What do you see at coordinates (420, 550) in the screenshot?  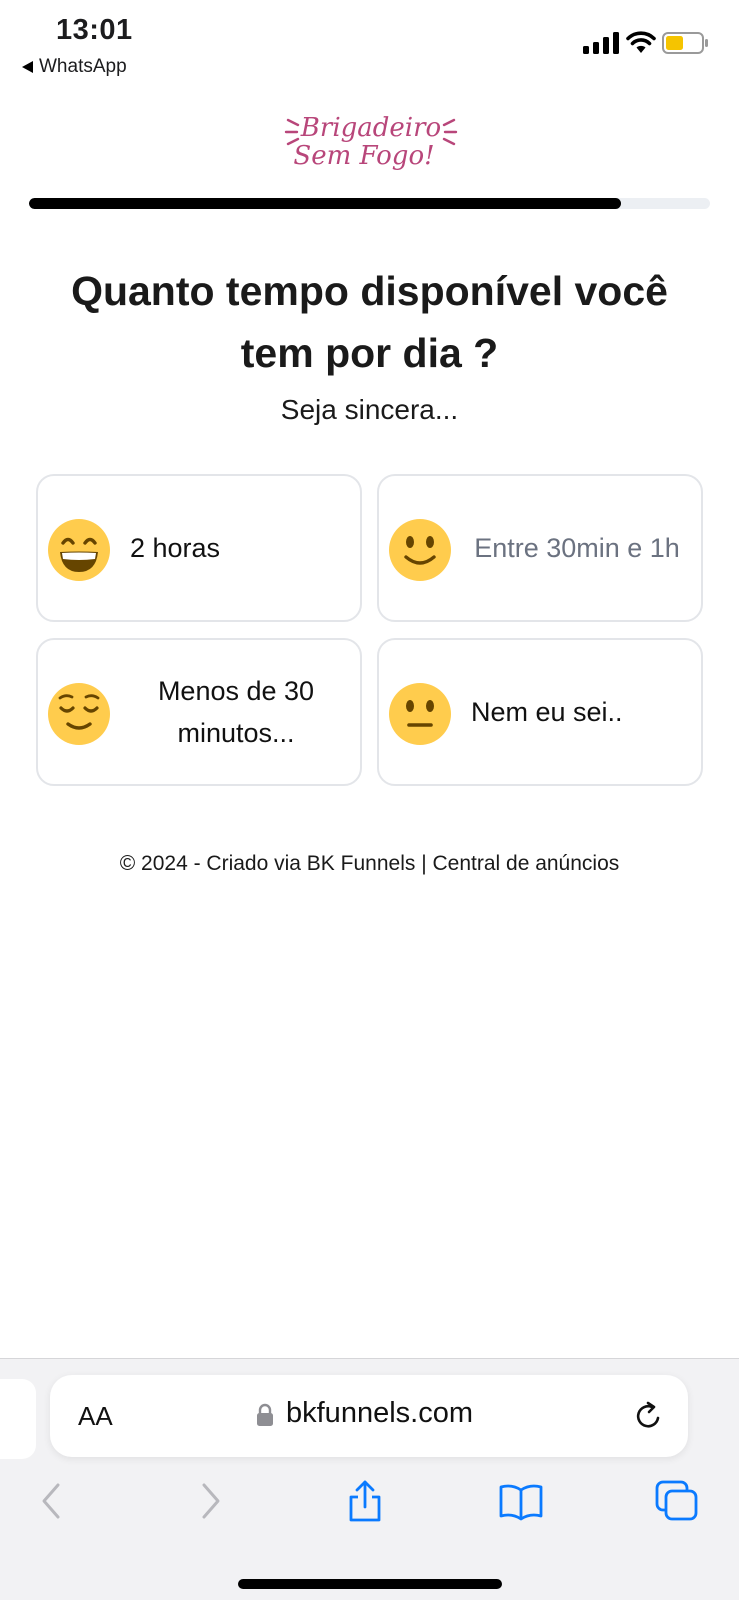 I see `slightly-smiling-emoji-icon` at bounding box center [420, 550].